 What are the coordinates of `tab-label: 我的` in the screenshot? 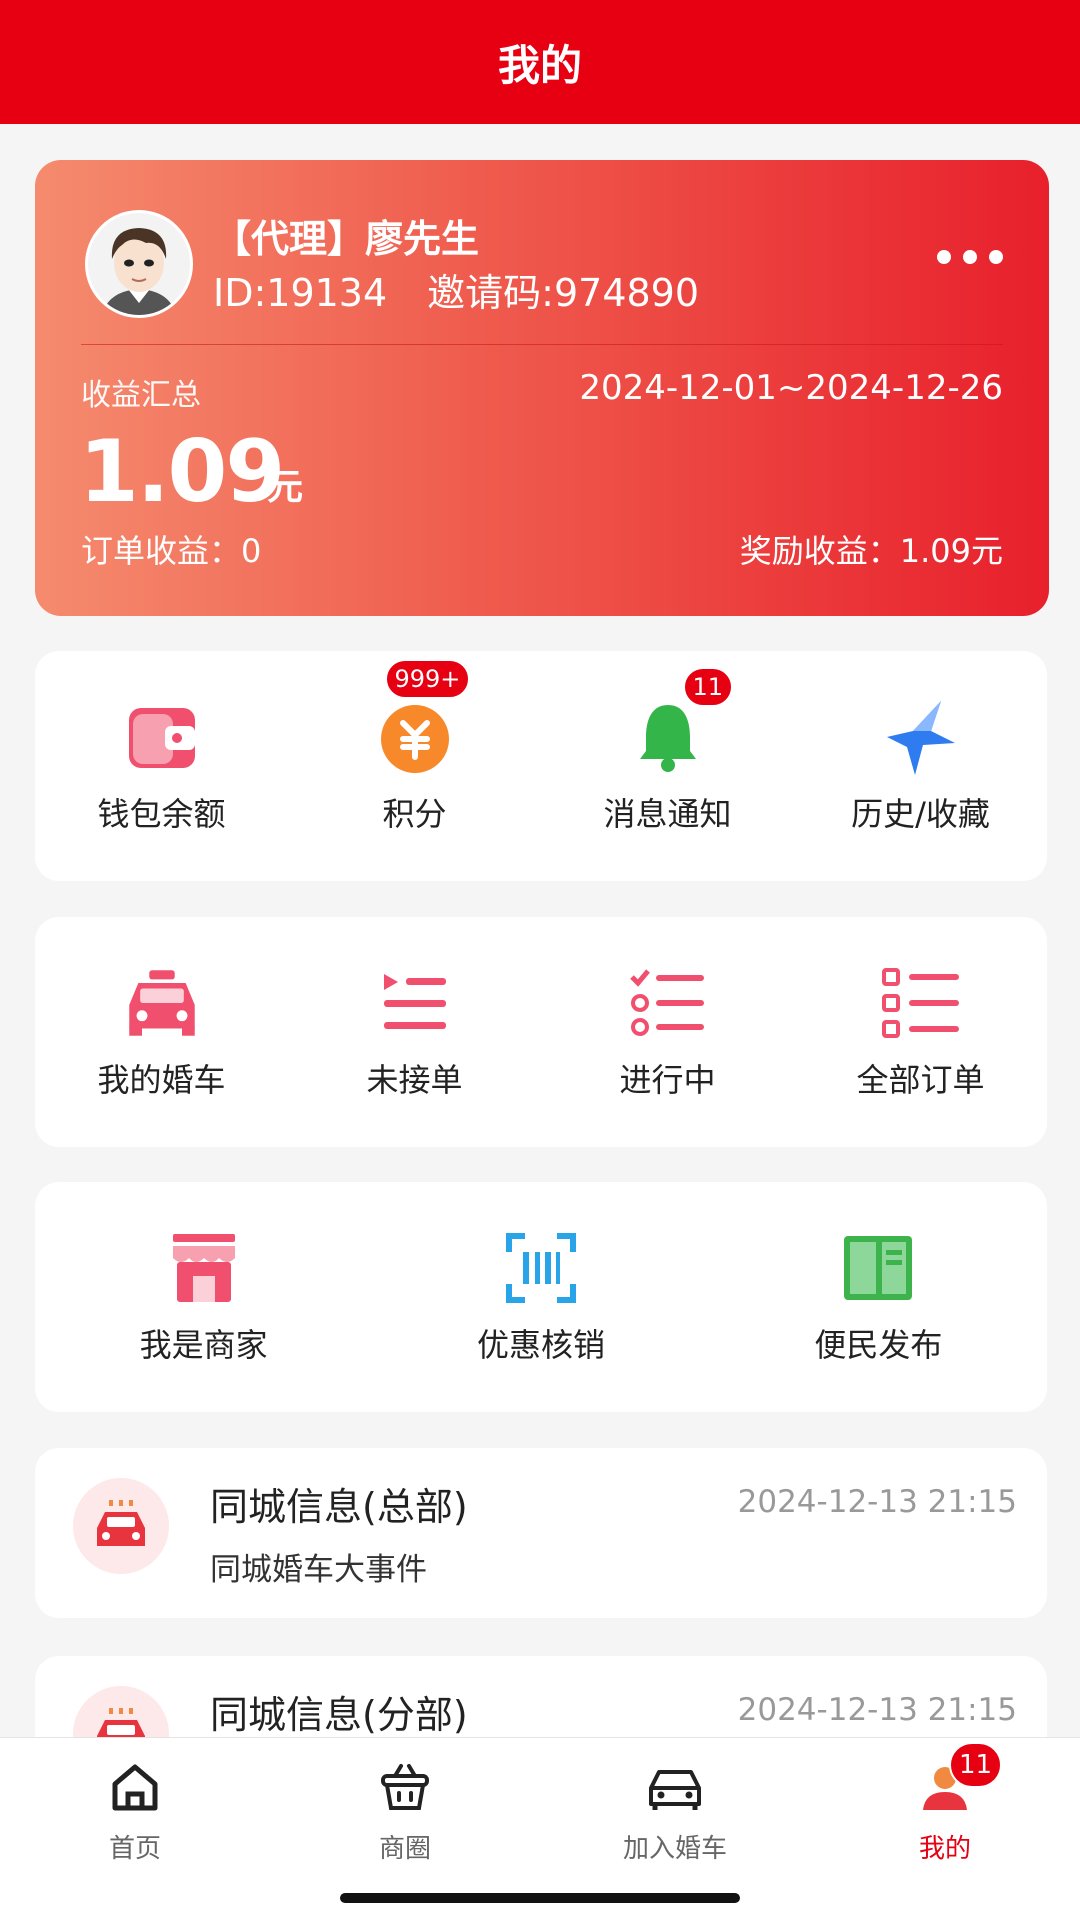 It's located at (944, 1849).